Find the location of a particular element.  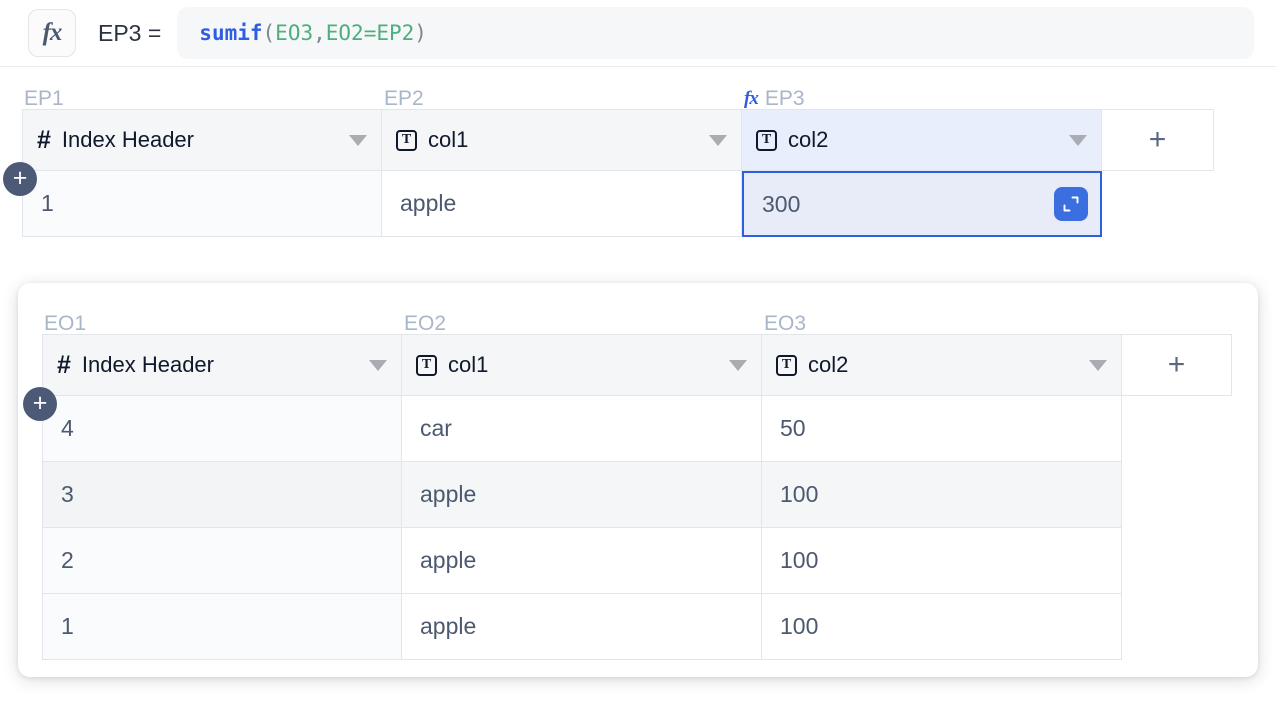

column-label-ep1: EP1 is located at coordinates (202, 98).